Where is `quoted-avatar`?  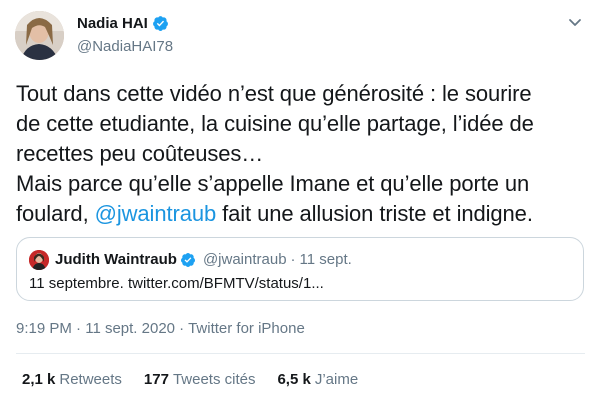 quoted-avatar is located at coordinates (39, 260).